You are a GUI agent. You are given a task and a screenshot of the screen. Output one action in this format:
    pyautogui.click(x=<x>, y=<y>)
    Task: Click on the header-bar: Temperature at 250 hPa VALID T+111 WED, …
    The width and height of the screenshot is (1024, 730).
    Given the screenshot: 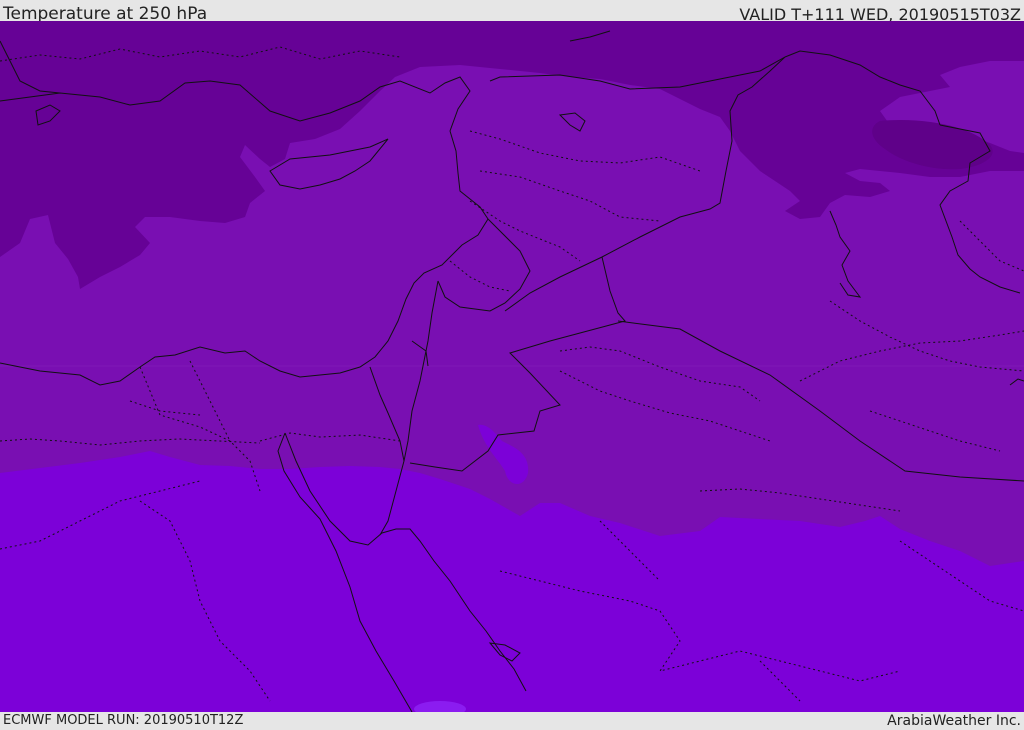 What is the action you would take?
    pyautogui.click(x=512, y=12)
    